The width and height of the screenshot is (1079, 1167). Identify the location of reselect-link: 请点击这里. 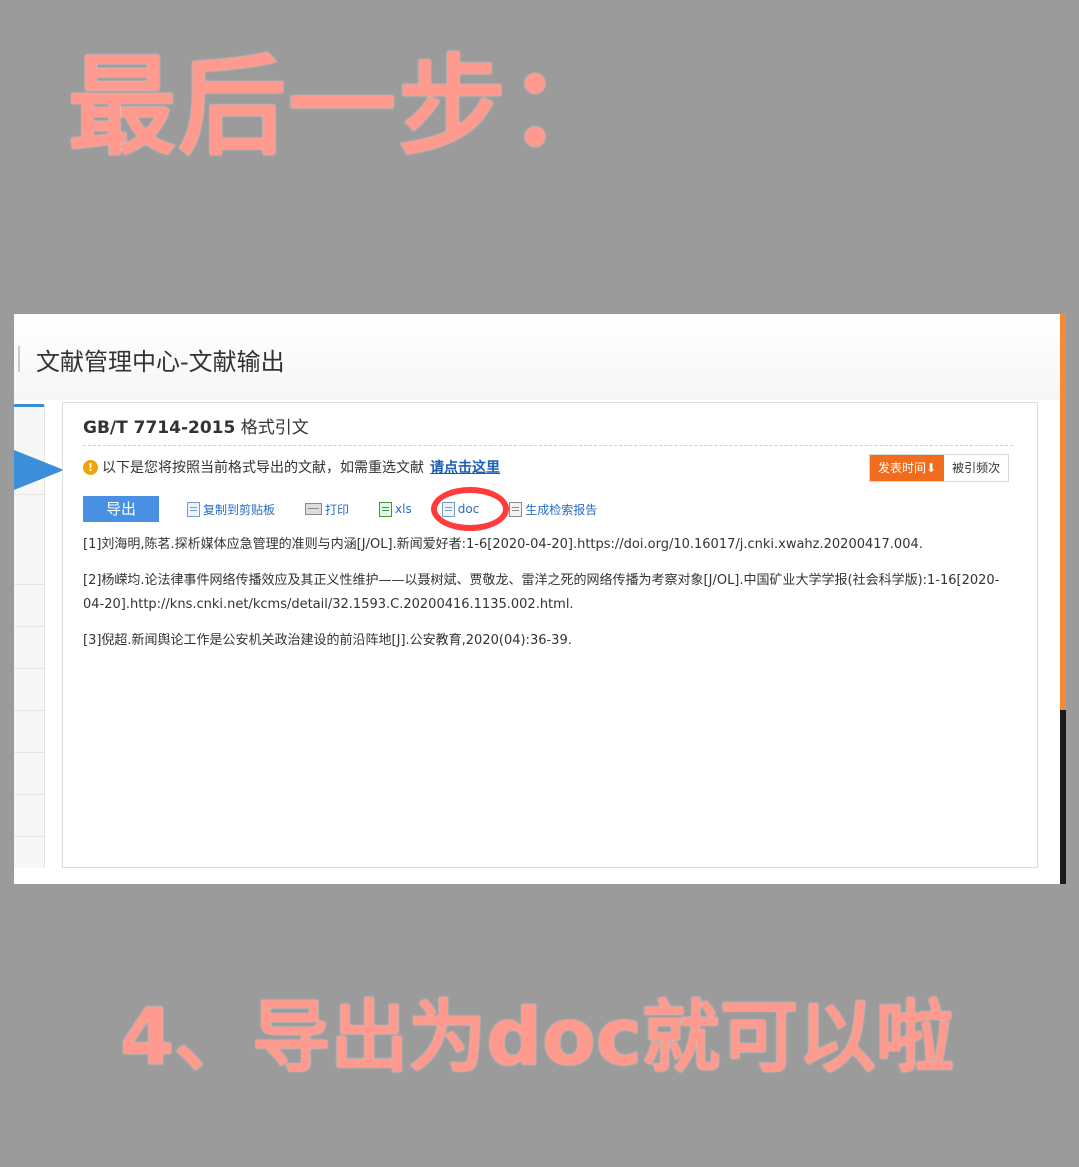
(465, 467).